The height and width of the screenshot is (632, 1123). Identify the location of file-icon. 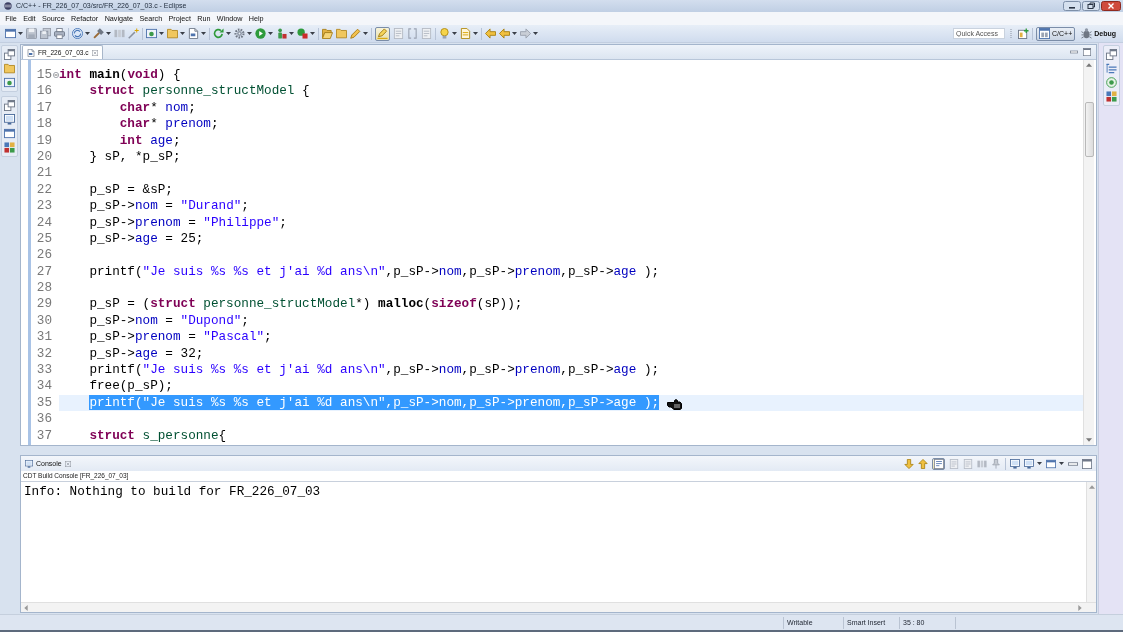
(193, 33).